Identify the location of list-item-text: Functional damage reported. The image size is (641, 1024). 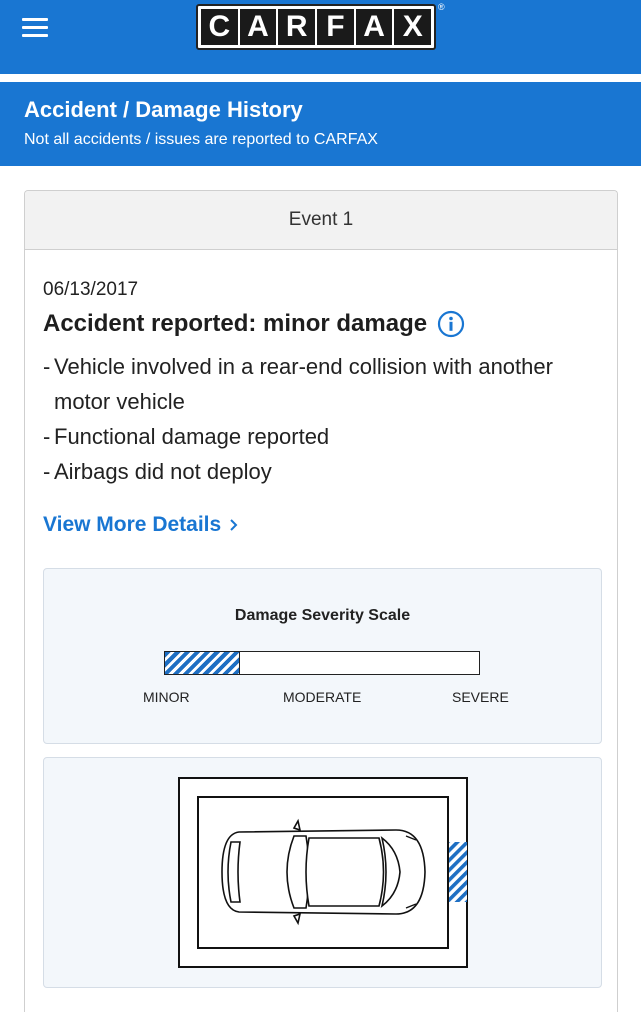
(192, 436).